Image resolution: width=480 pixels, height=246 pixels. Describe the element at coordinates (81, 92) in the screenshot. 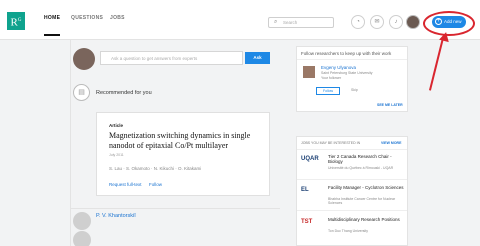

I see `document-icon: ▤` at that location.